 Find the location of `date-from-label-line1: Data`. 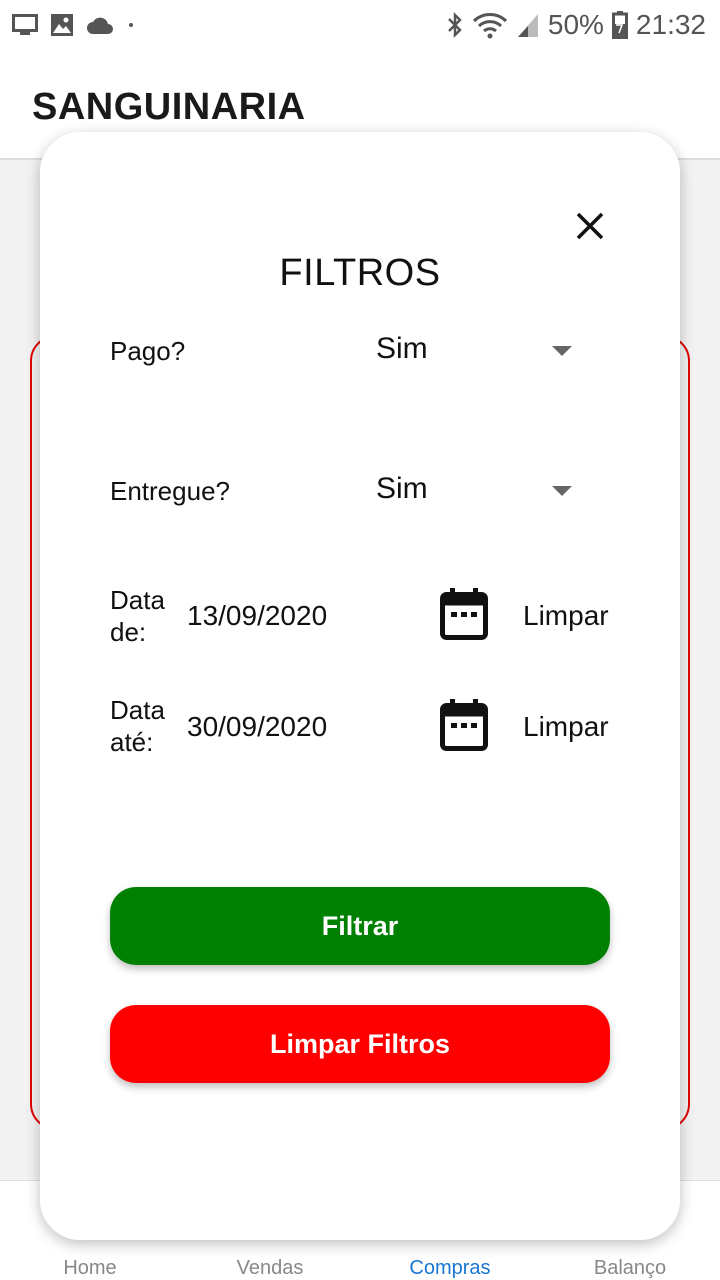

date-from-label-line1: Data is located at coordinates (137, 600).